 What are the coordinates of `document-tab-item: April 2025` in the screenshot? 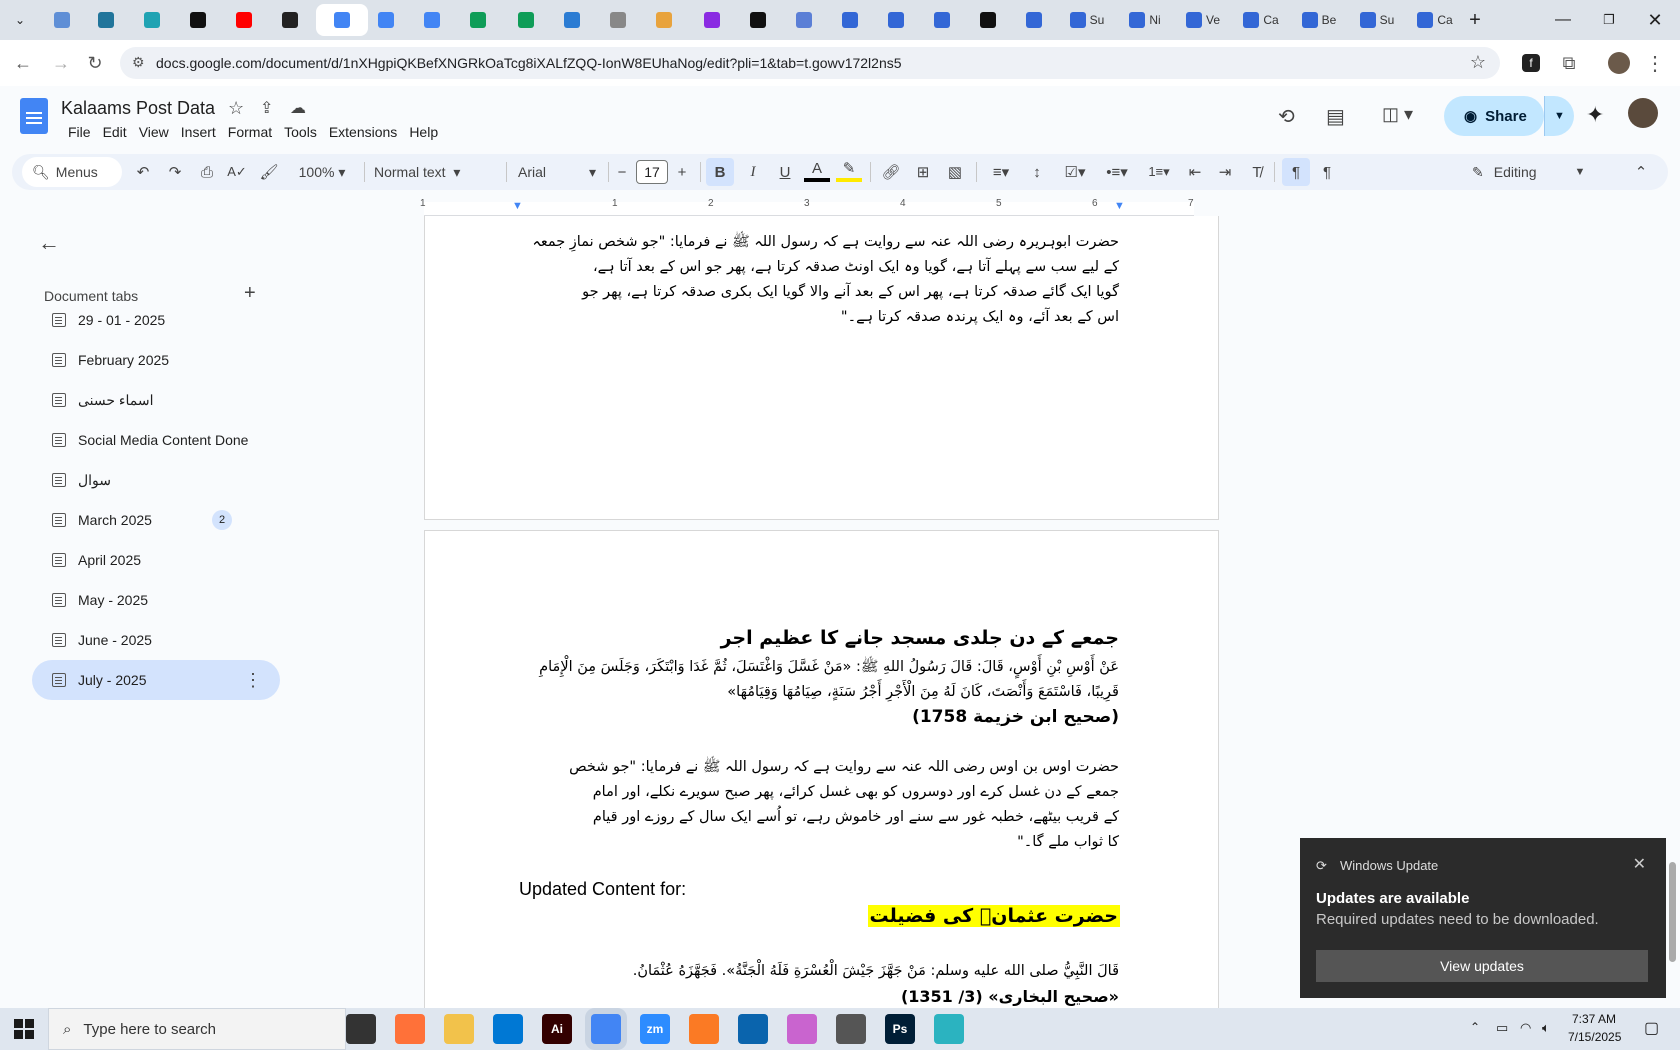 It's located at (156, 560).